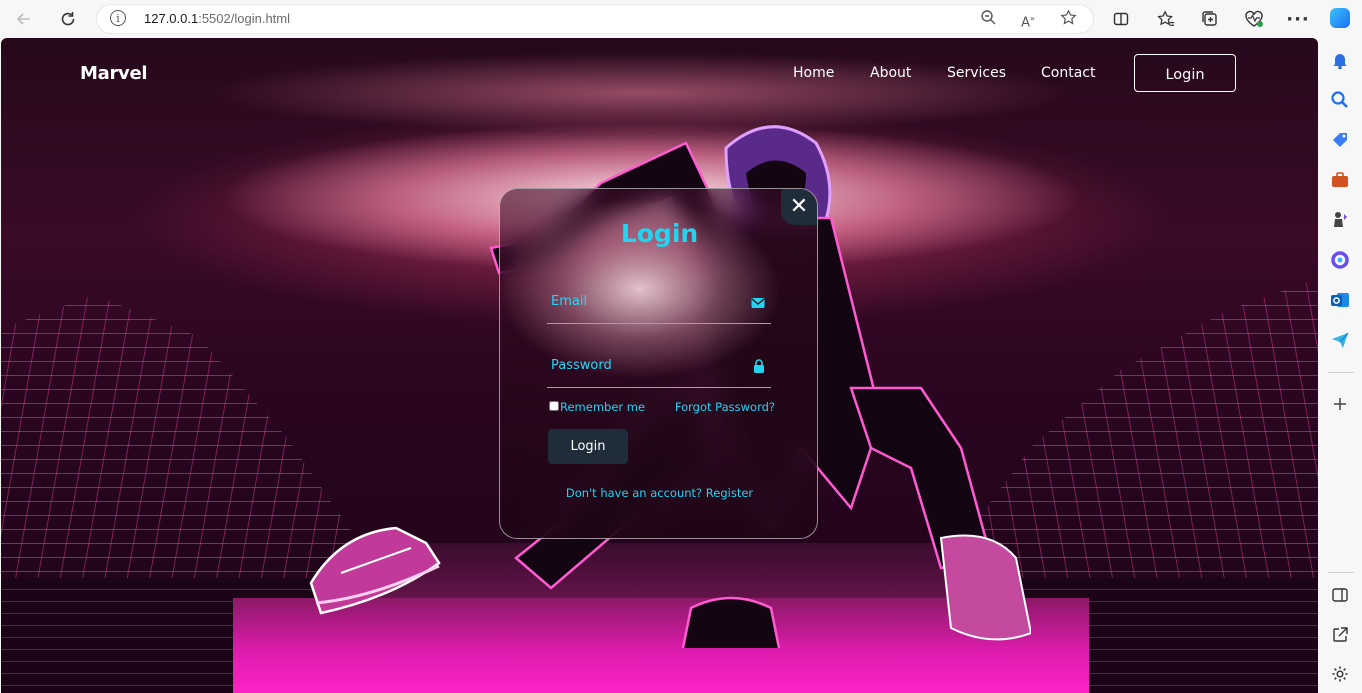 The image size is (1362, 693). What do you see at coordinates (1068, 73) in the screenshot?
I see `nav-link-contact: Contact` at bounding box center [1068, 73].